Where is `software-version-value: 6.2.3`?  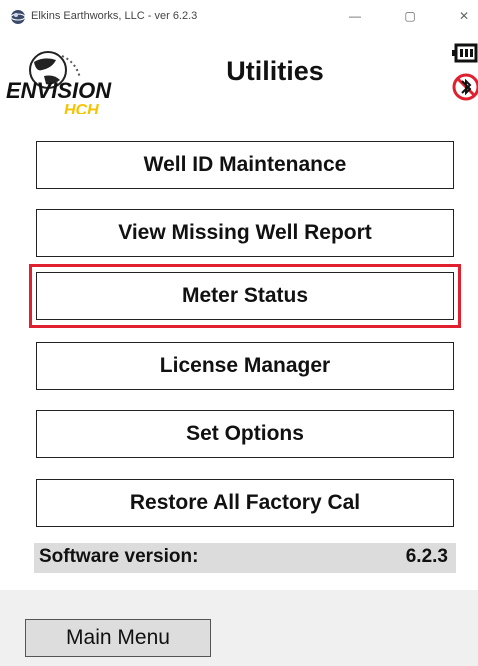
software-version-value: 6.2.3 is located at coordinates (426, 556).